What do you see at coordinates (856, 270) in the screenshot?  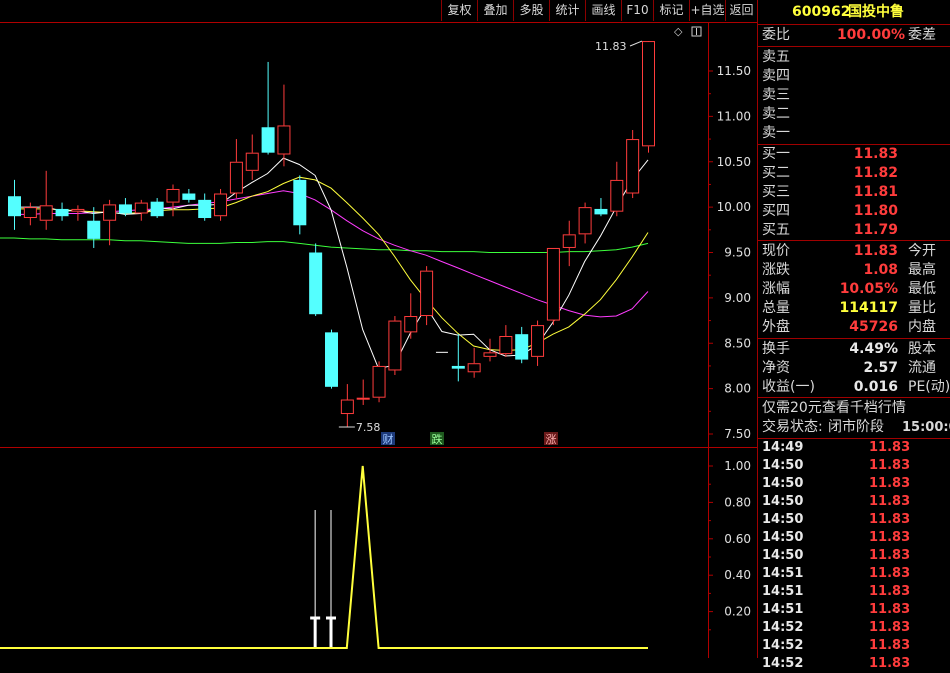 I see `quote-row: 涨跌 1.08 最高` at bounding box center [856, 270].